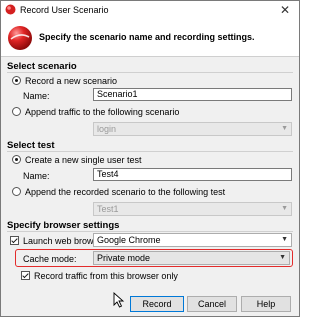  I want to click on app-icon, so click(10, 9).